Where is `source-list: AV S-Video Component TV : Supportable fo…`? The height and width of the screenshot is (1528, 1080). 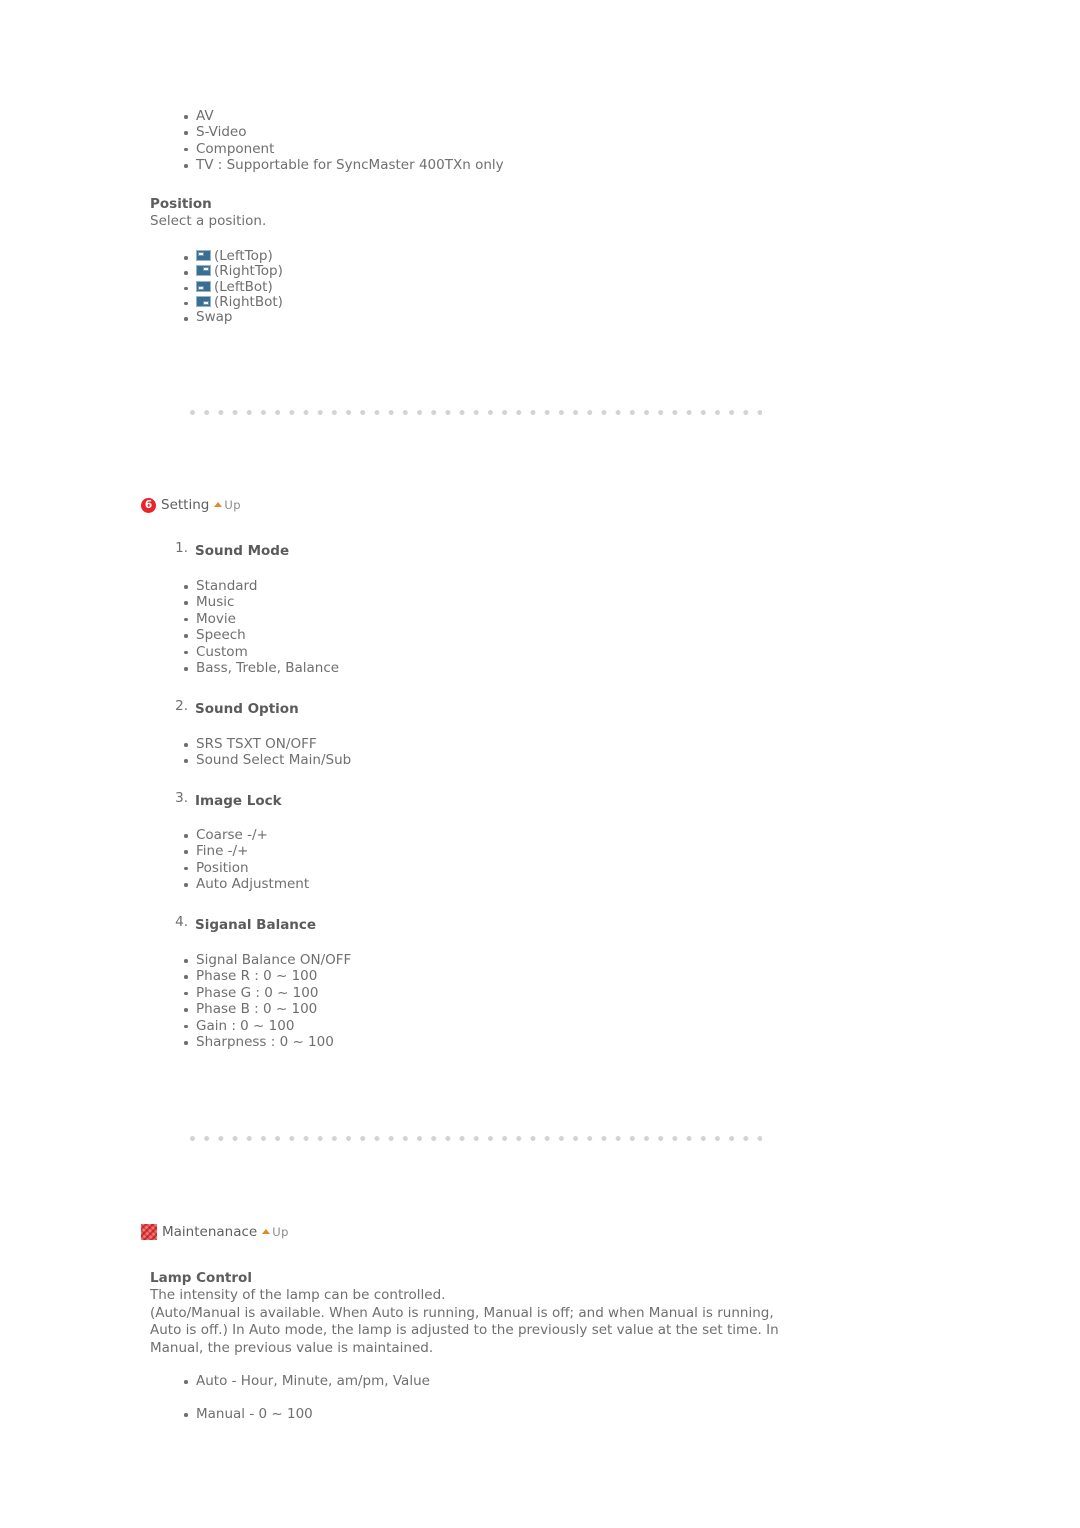
source-list: AV S-Video Component TV : Supportable fo… is located at coordinates (550, 141).